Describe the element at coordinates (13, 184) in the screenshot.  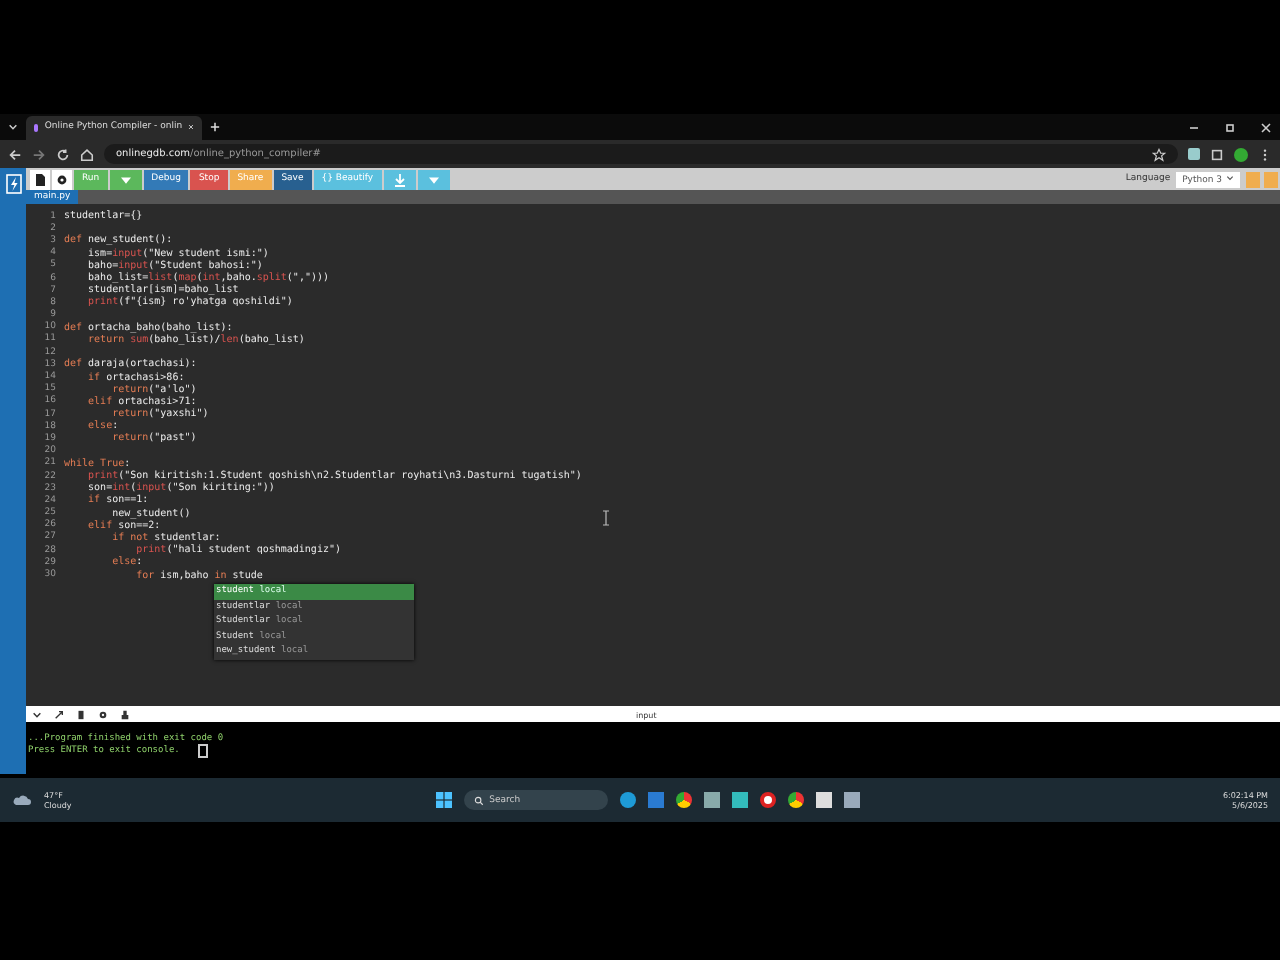
I see `lightning-icon` at that location.